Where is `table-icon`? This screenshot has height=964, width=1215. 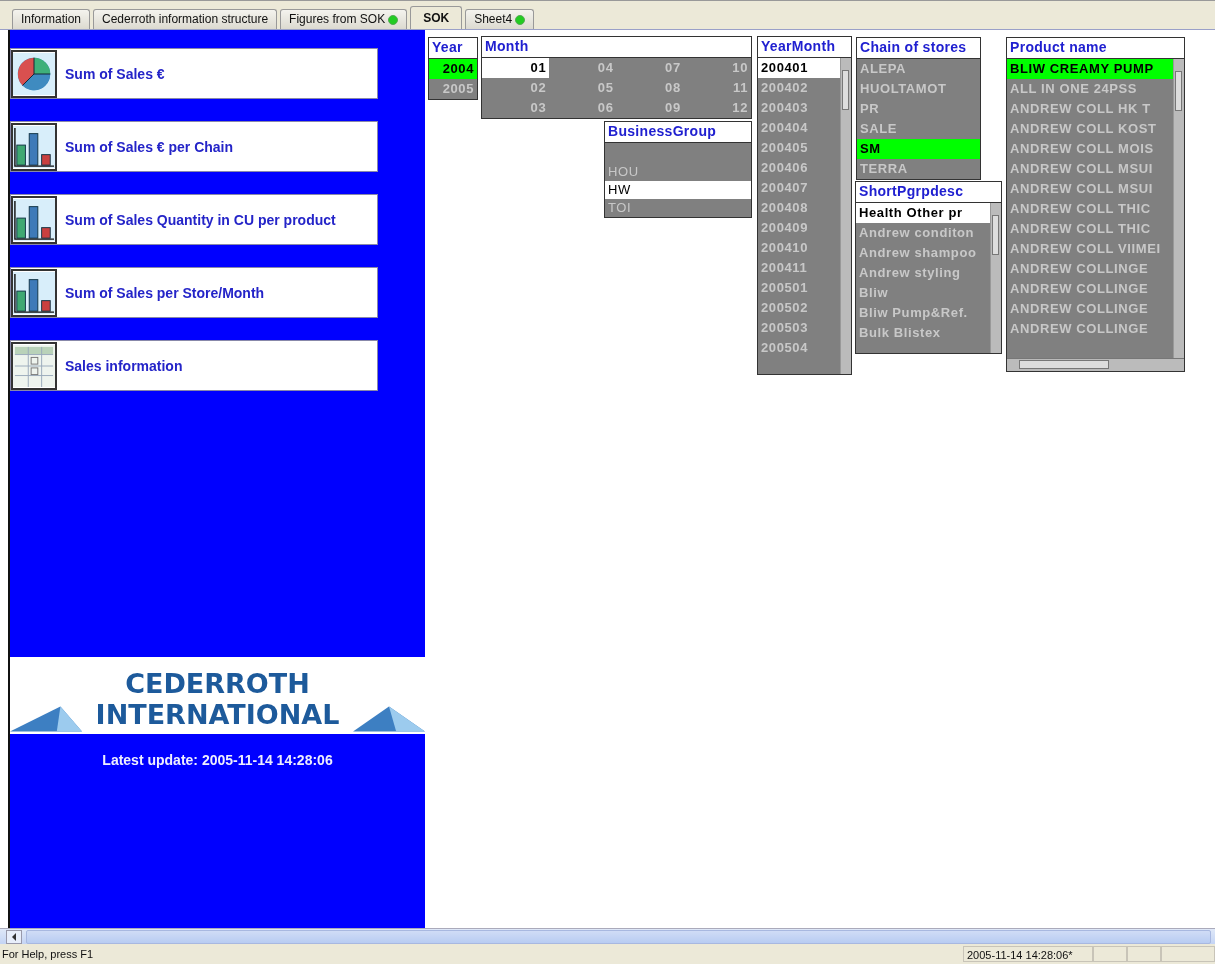
table-icon is located at coordinates (34, 365).